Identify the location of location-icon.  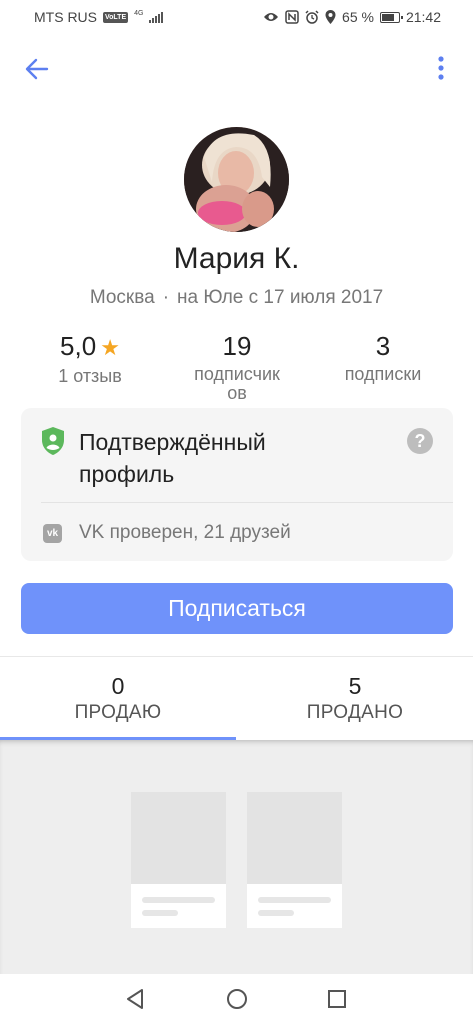
(330, 17).